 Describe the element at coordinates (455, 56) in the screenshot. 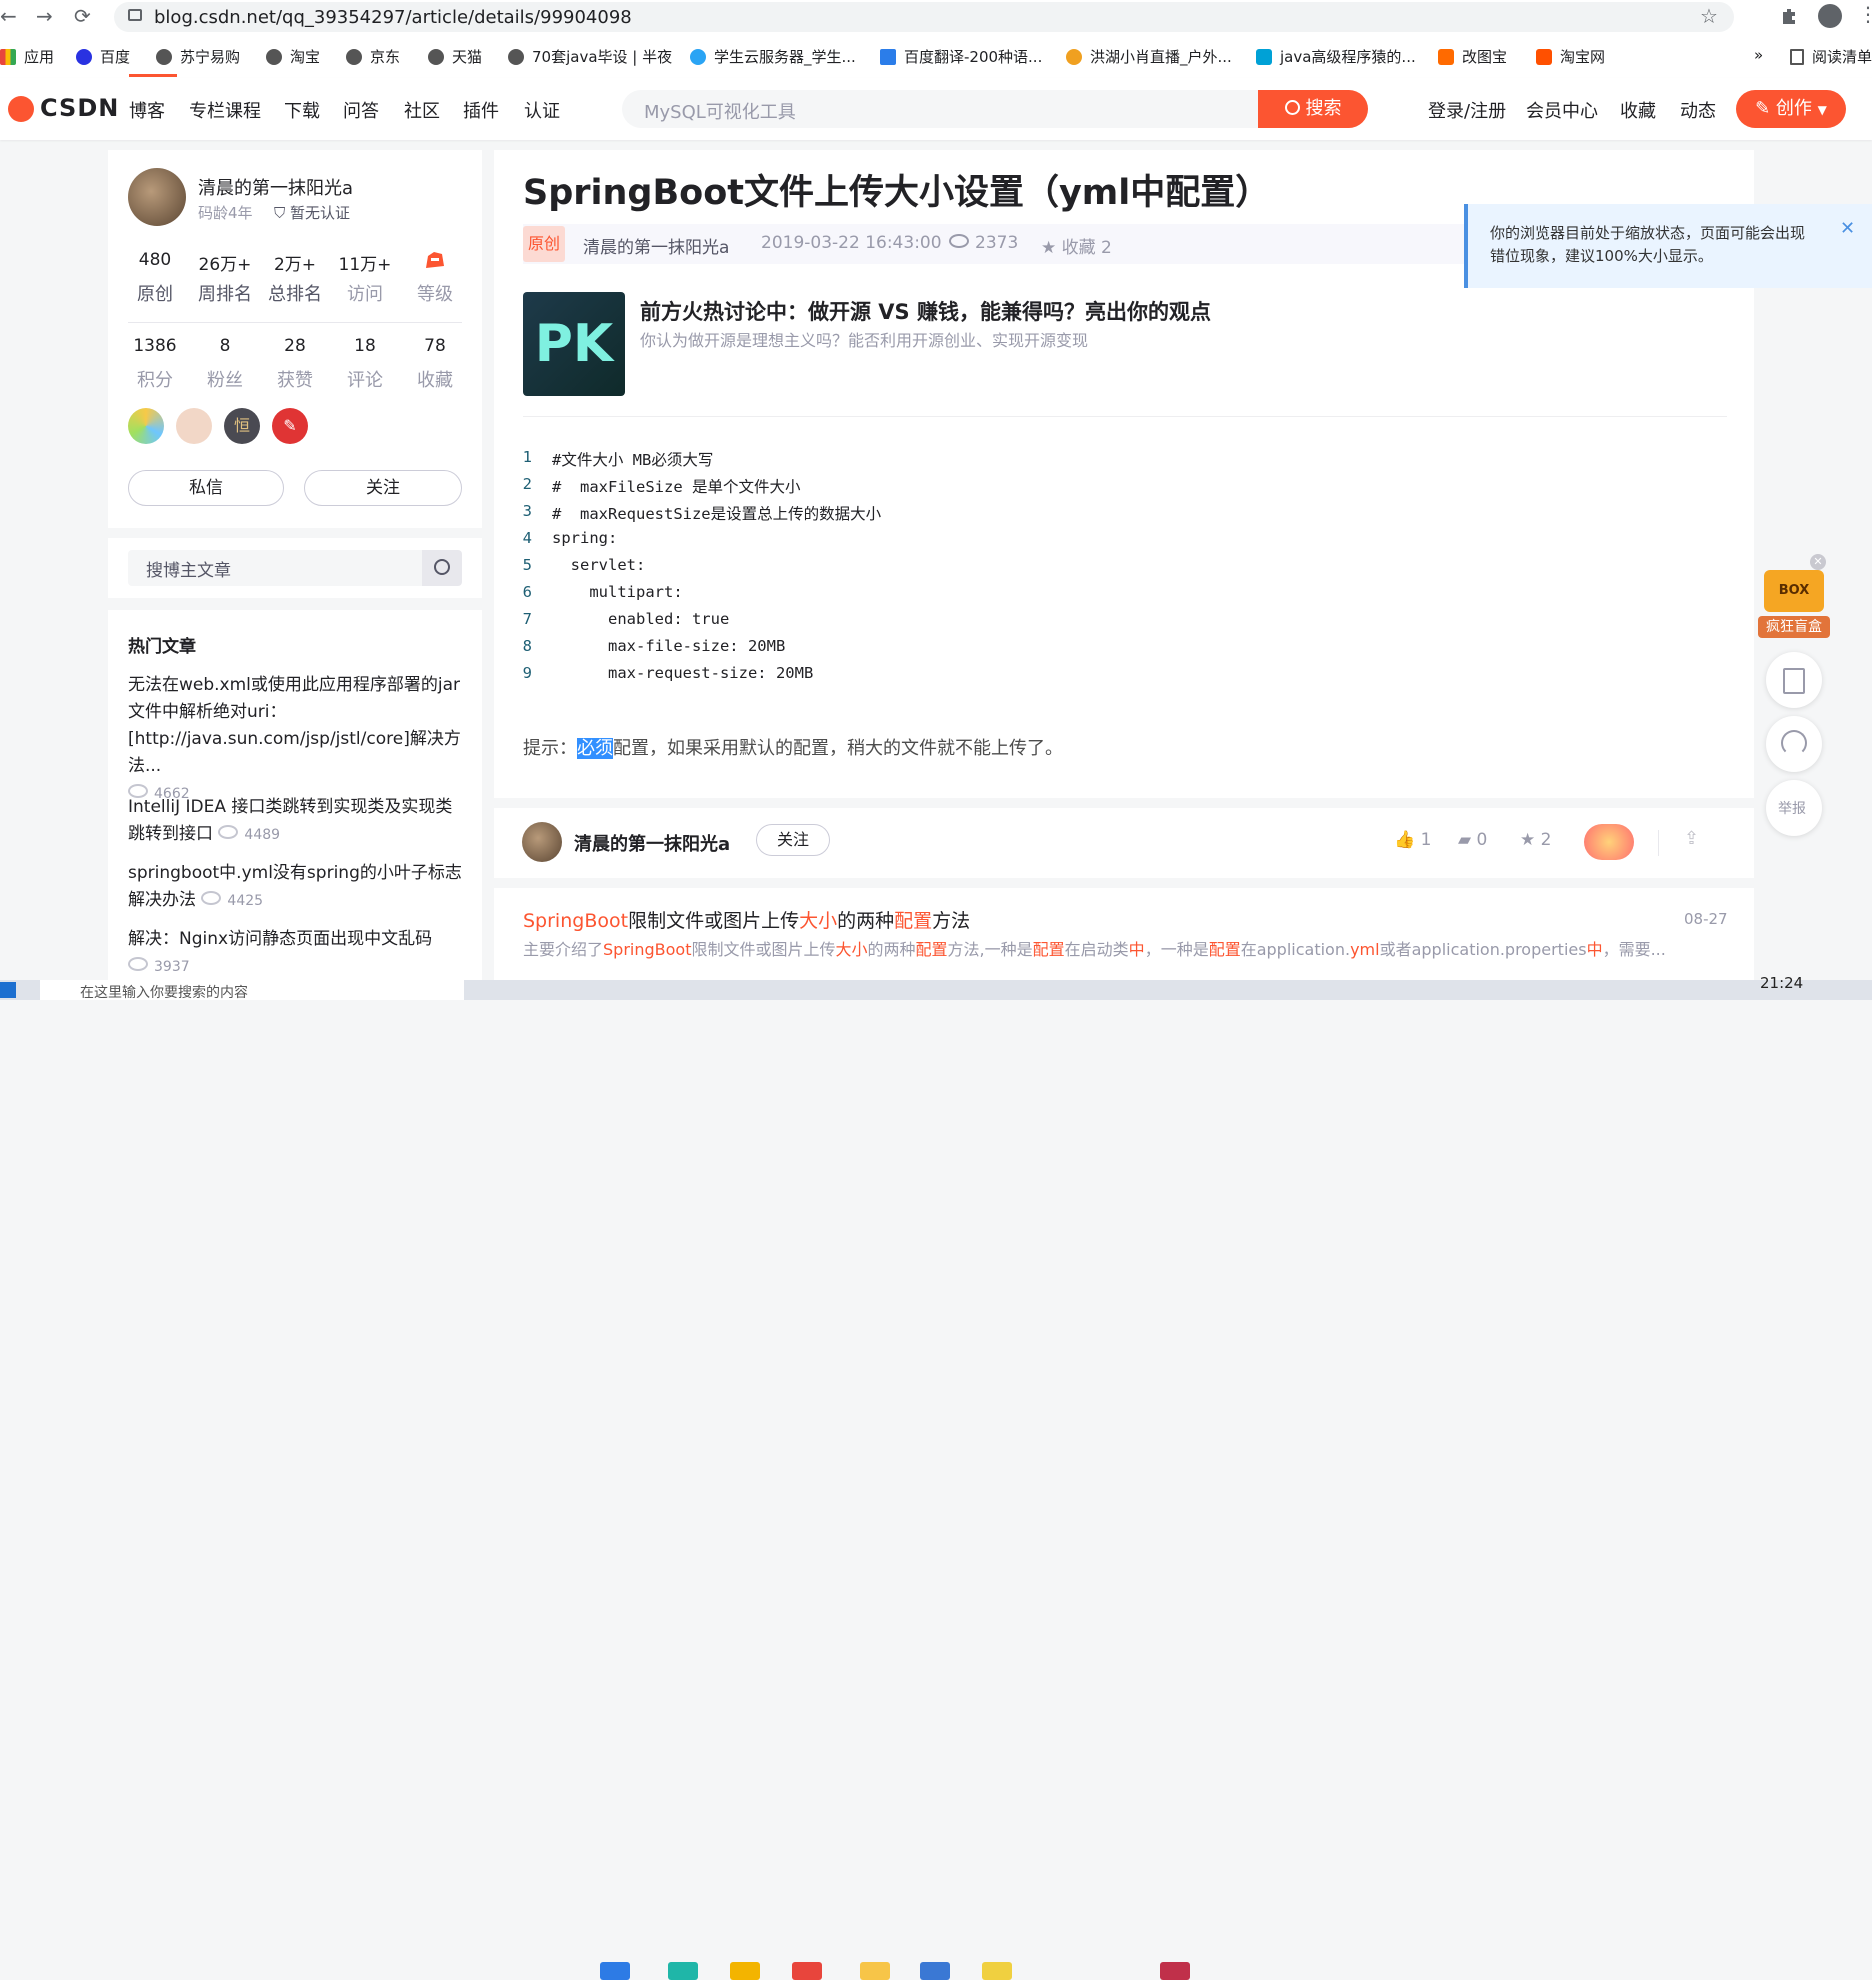

I see `bookmark-tmall: 天猫` at that location.